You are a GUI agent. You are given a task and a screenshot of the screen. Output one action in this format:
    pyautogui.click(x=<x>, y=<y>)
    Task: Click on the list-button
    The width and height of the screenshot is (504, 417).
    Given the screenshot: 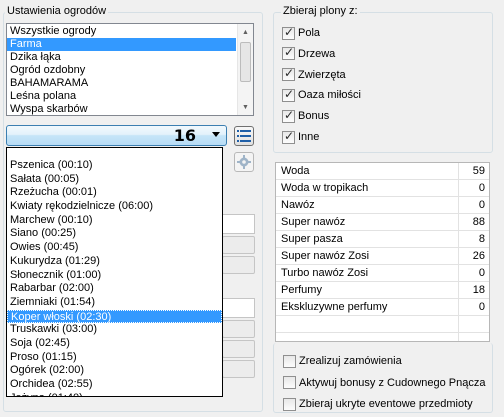 What is the action you would take?
    pyautogui.click(x=244, y=136)
    